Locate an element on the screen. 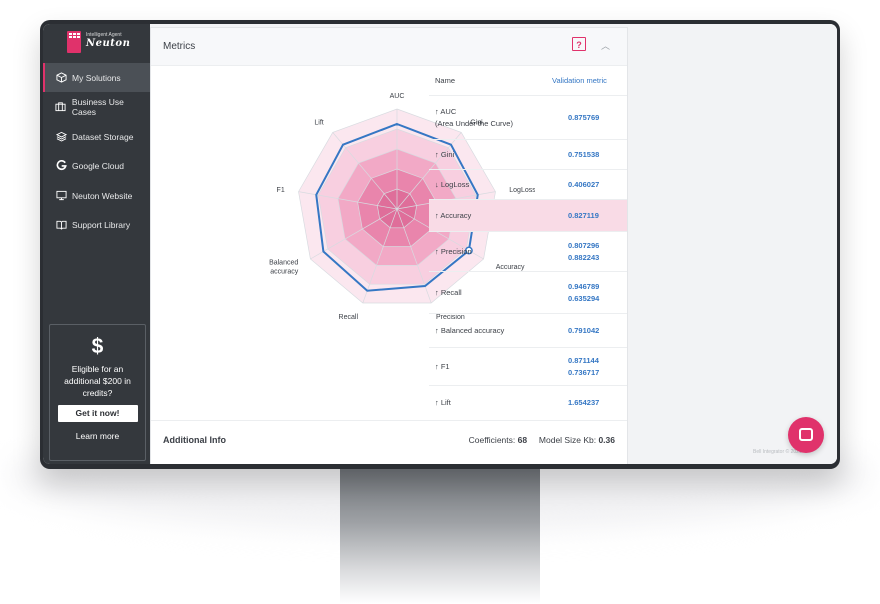 The height and width of the screenshot is (604, 880). column-header-validation-metric: Validation metric is located at coordinates (579, 80).